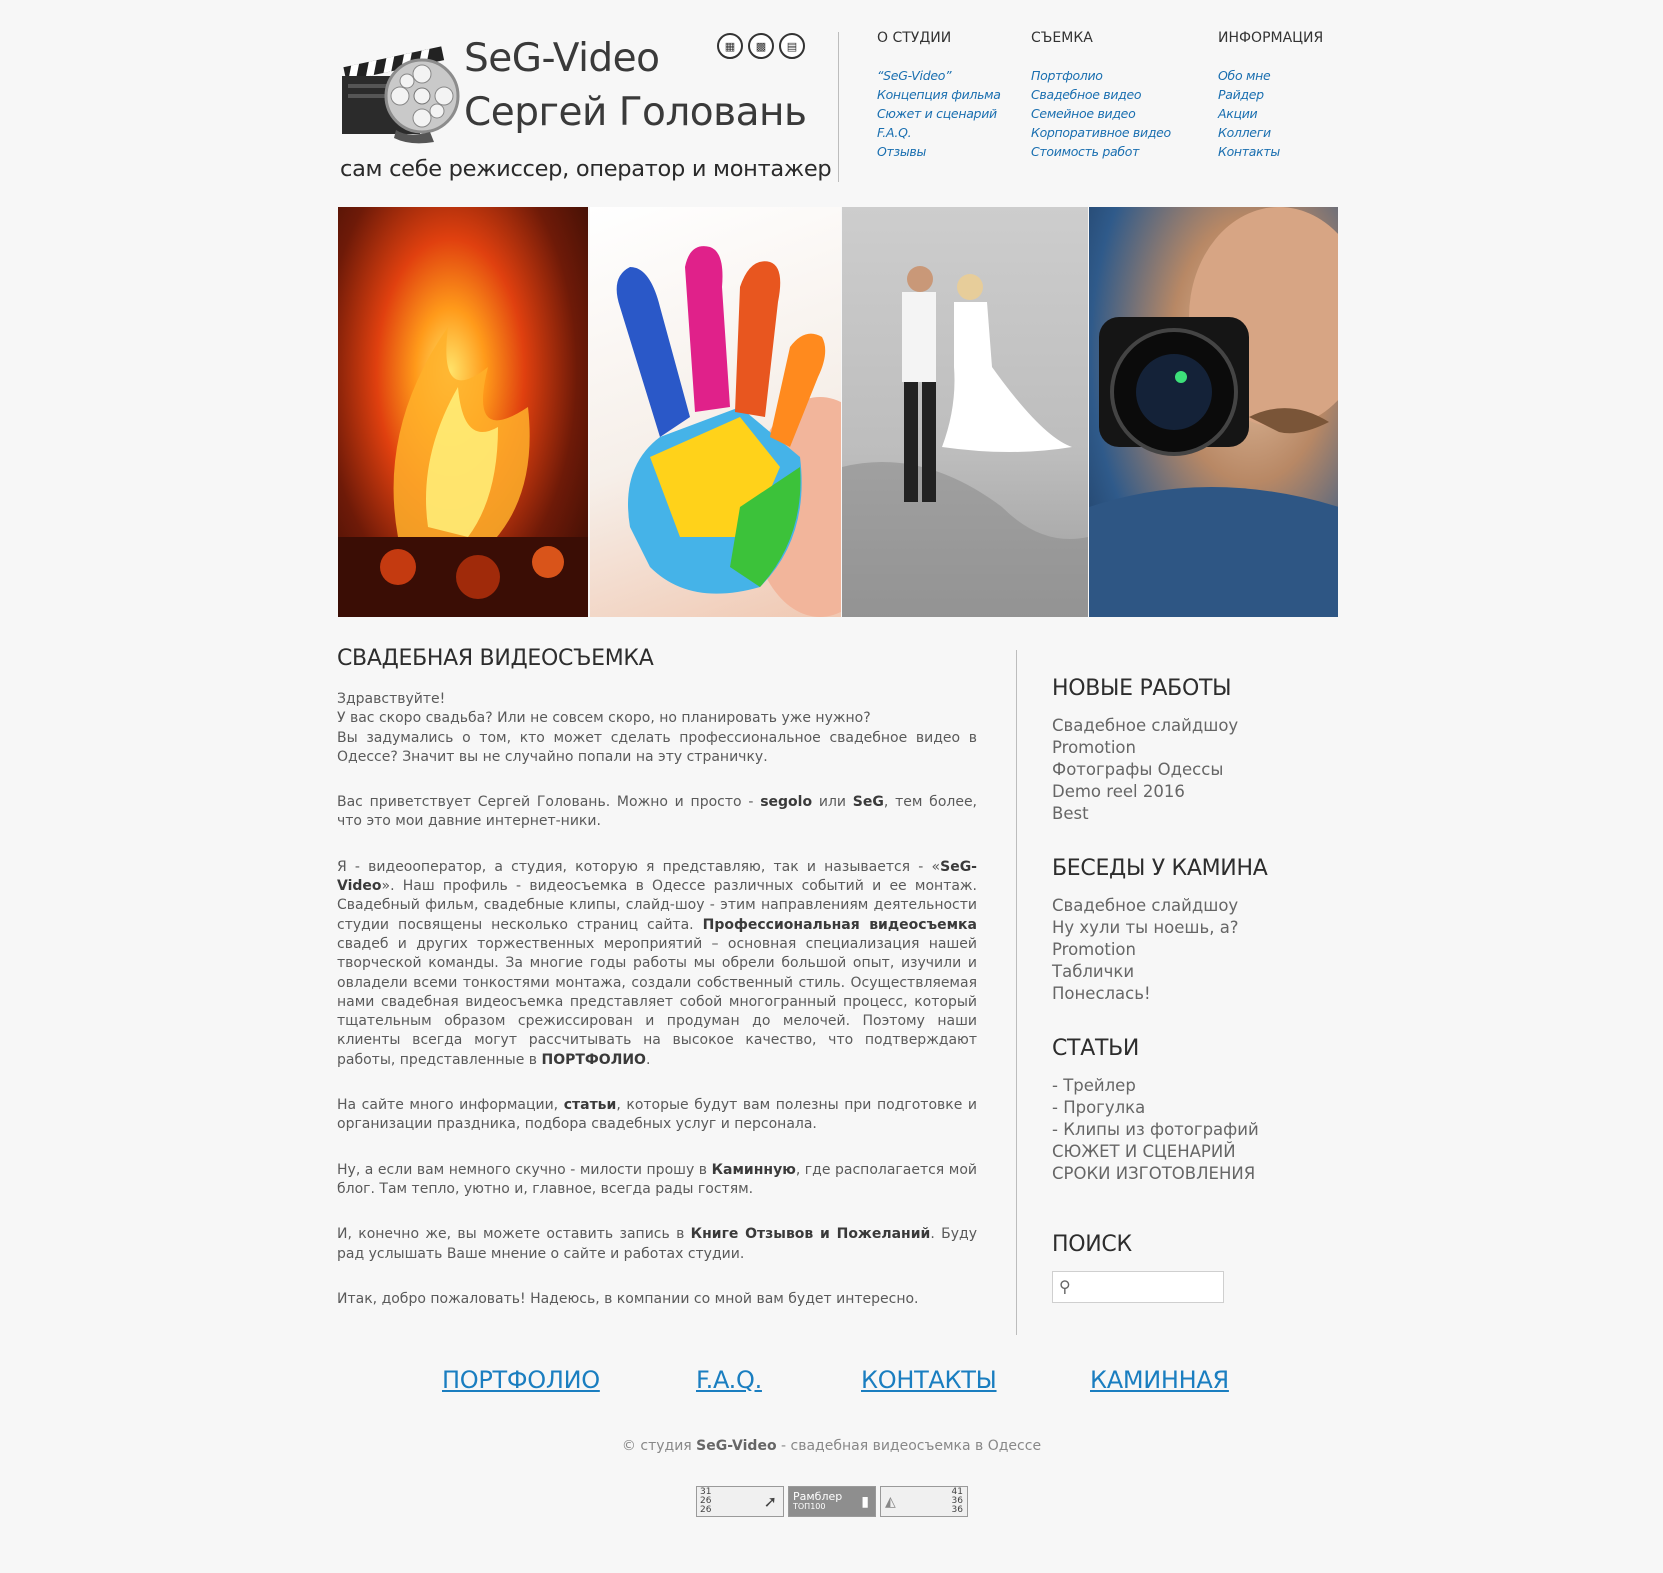  What do you see at coordinates (715, 412) in the screenshot?
I see `banner-painted-hand-image` at bounding box center [715, 412].